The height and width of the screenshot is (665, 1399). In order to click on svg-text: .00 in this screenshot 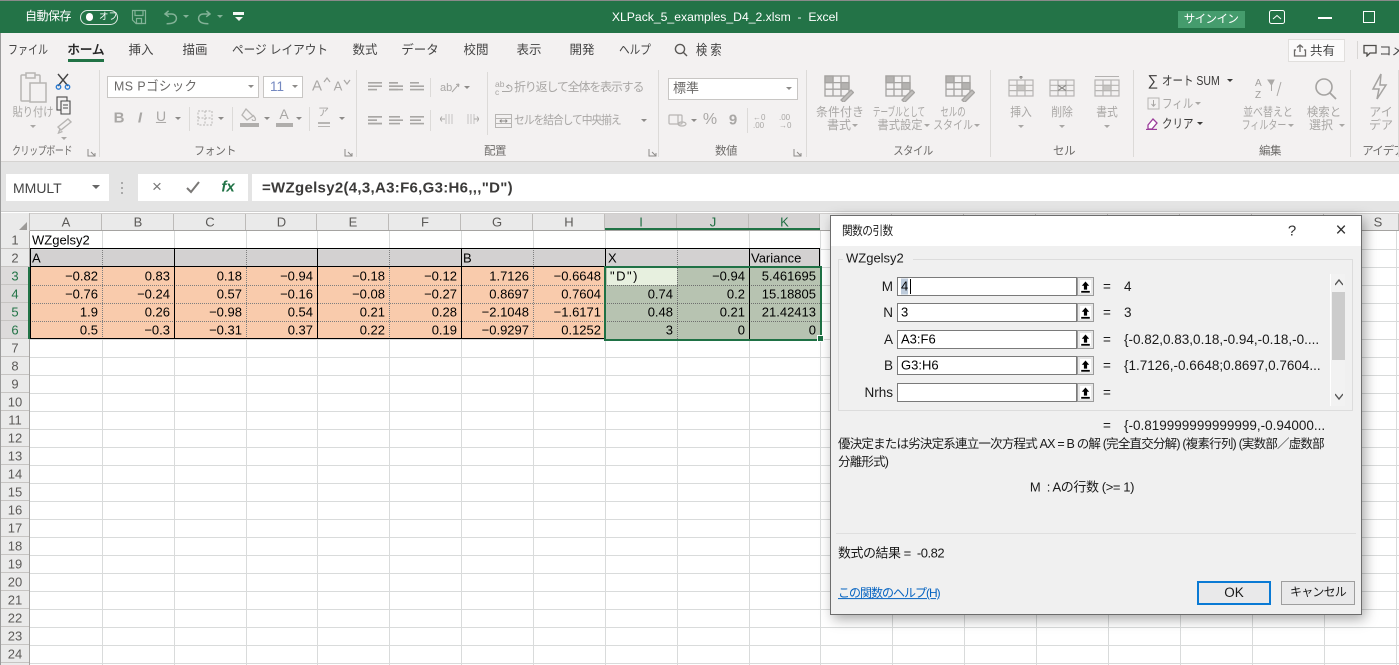, I will do `click(759, 124)`.